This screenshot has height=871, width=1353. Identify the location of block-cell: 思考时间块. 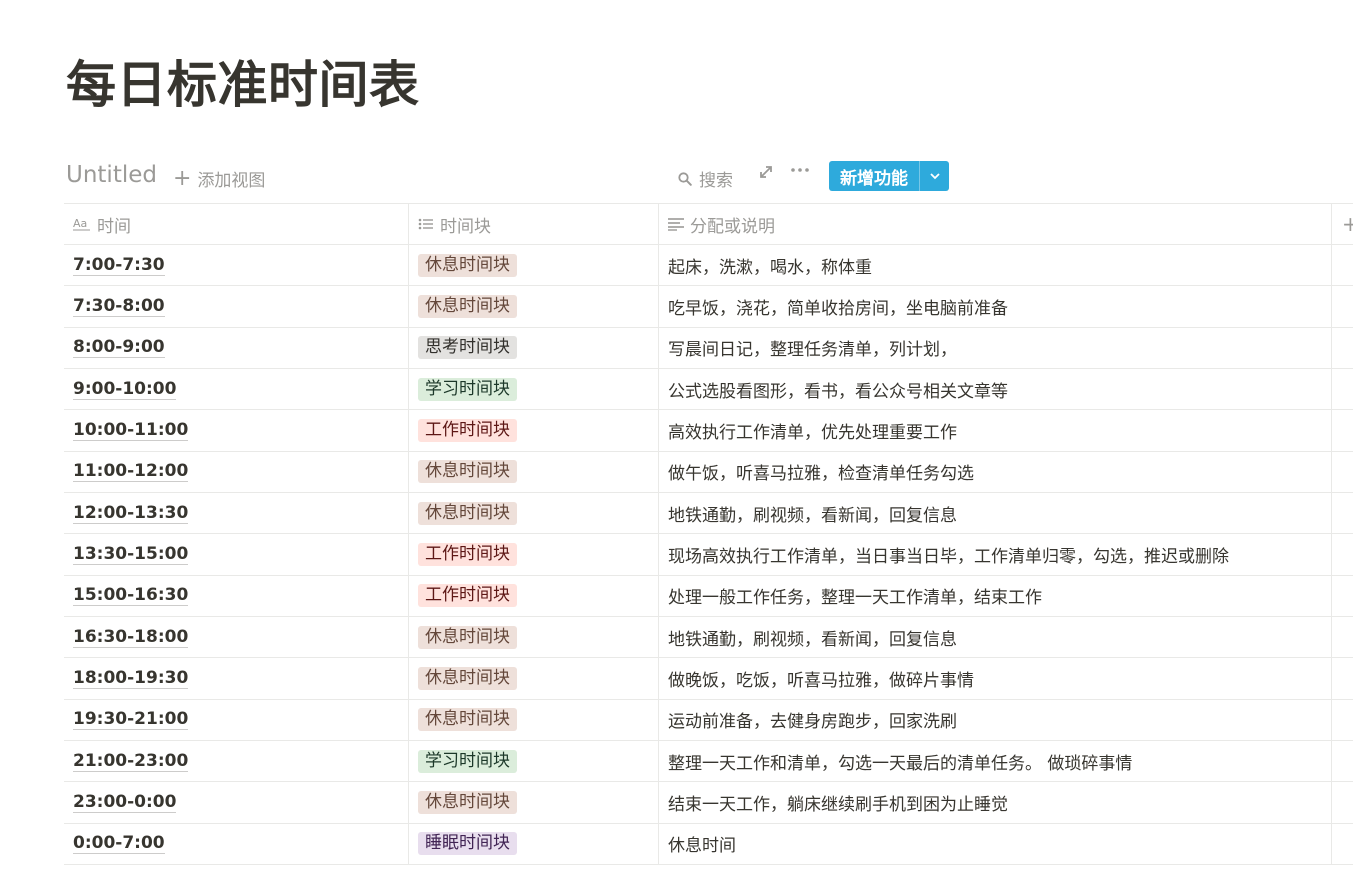
(534, 347).